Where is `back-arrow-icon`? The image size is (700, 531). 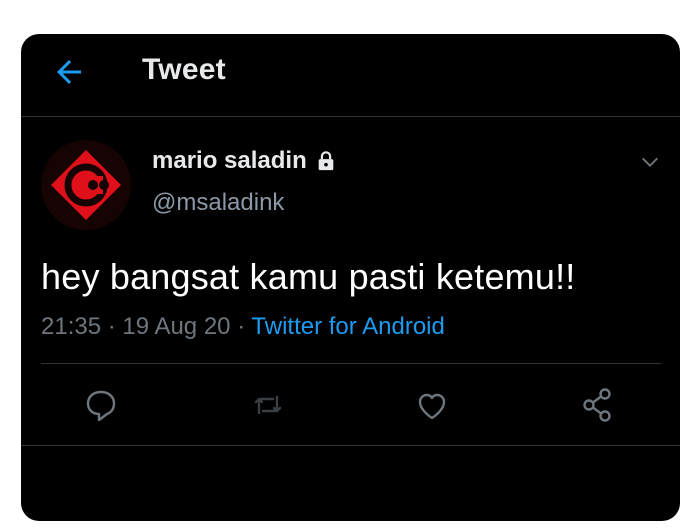
back-arrow-icon is located at coordinates (69, 72).